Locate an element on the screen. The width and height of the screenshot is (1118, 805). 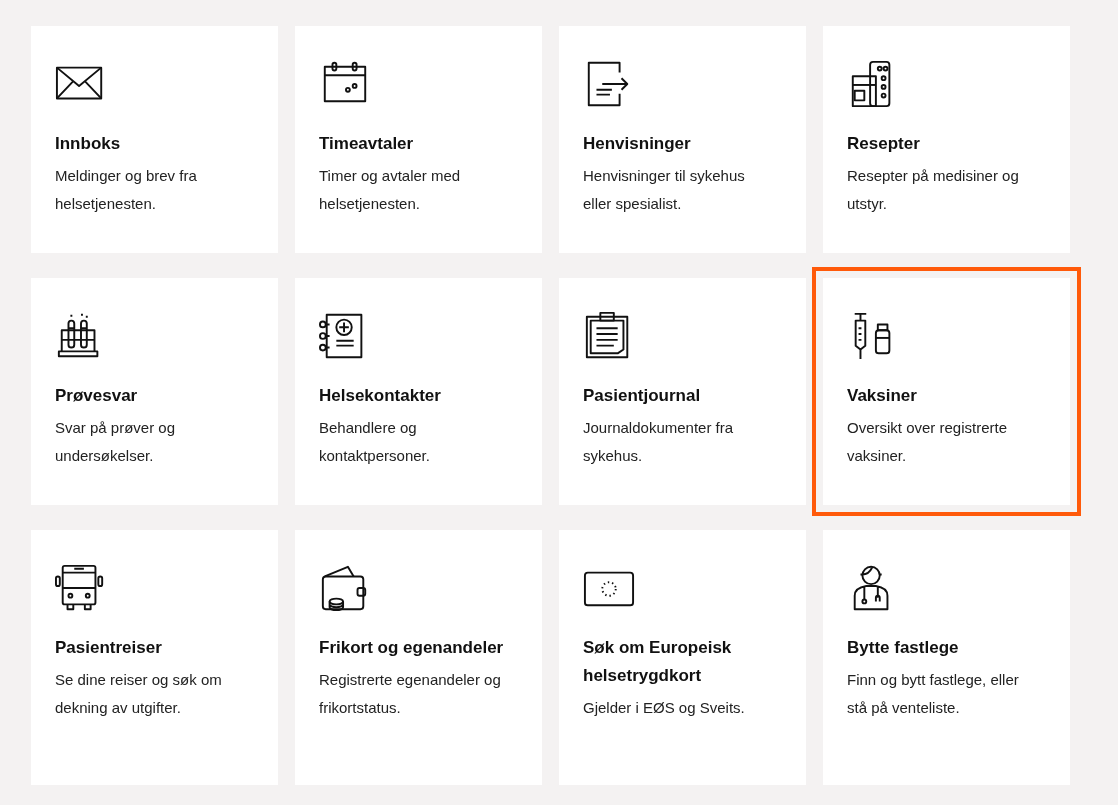
card-description: Oversikt over registrerte vaksiner. is located at coordinates (928, 442).